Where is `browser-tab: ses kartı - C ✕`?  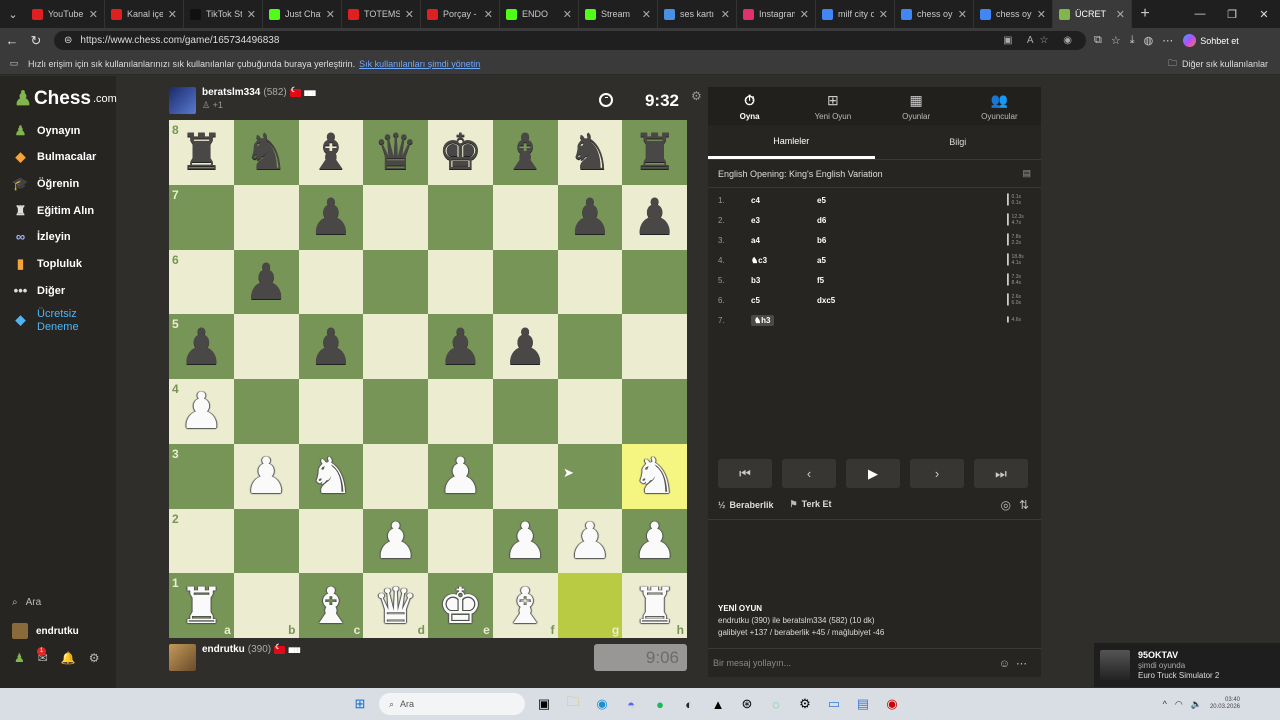 browser-tab: ses kartı - C ✕ is located at coordinates (697, 14).